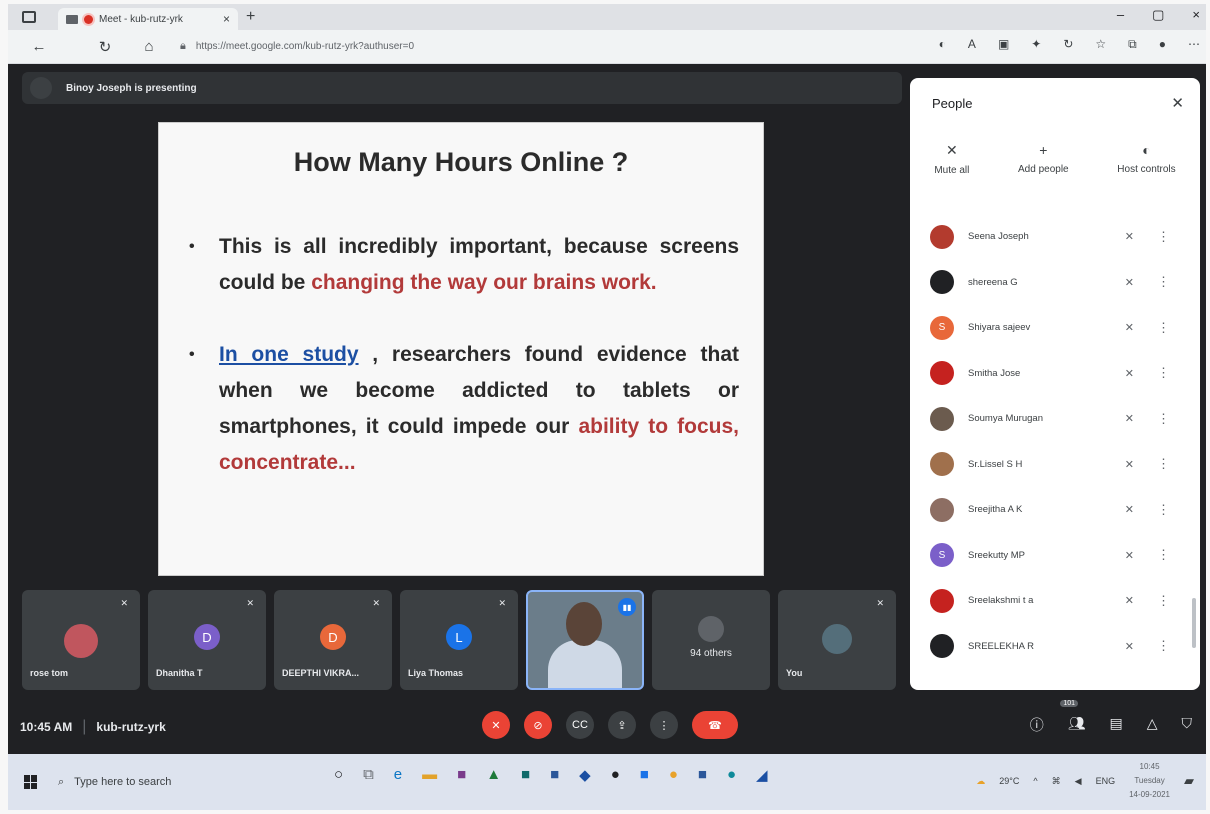  What do you see at coordinates (29, 17) in the screenshot?
I see `tab-actions-icon` at bounding box center [29, 17].